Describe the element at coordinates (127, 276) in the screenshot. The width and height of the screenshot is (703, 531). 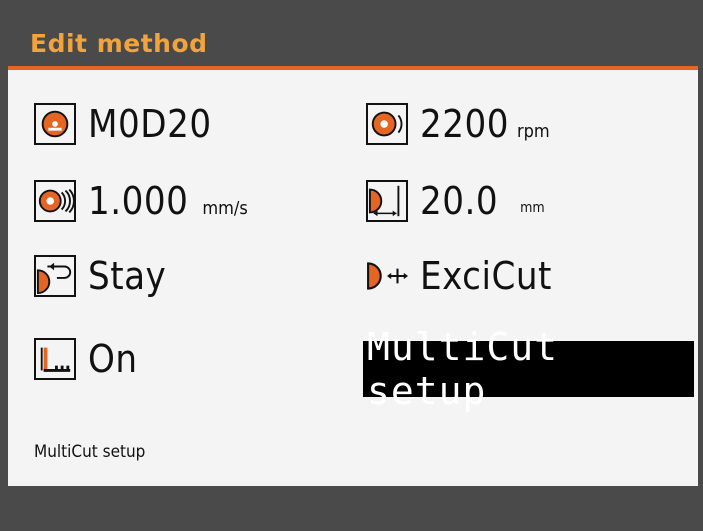
I see `return-value: Stay` at that location.